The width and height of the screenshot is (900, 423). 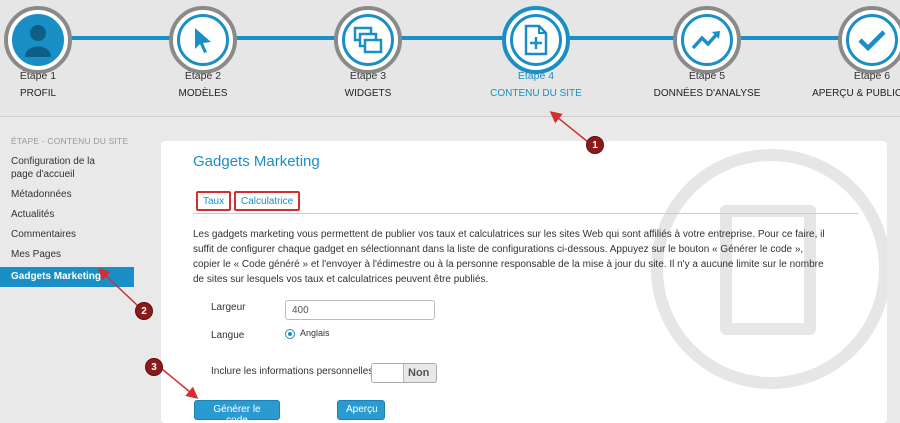 I want to click on step-label: APERÇU & PUBLICATION, so click(x=856, y=93).